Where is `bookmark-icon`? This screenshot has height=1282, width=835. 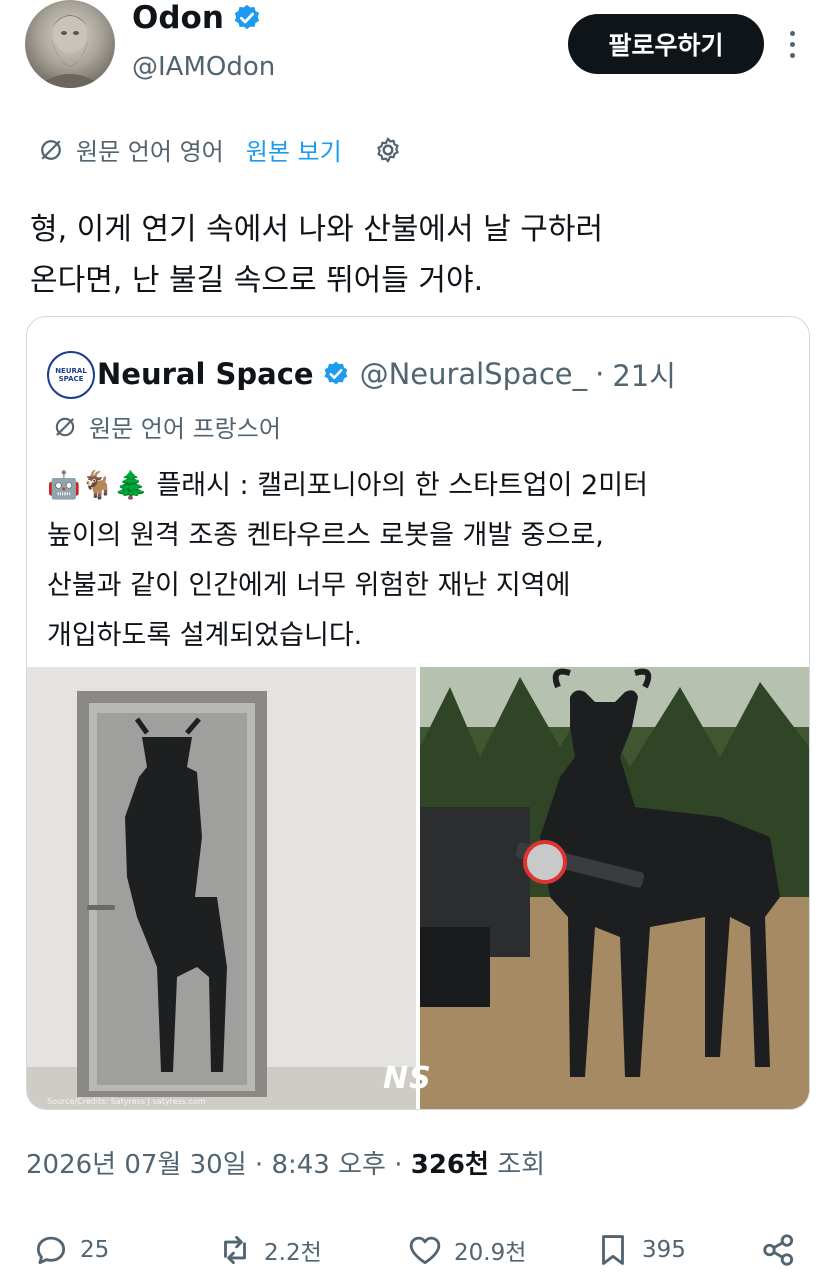
bookmark-icon is located at coordinates (613, 1250).